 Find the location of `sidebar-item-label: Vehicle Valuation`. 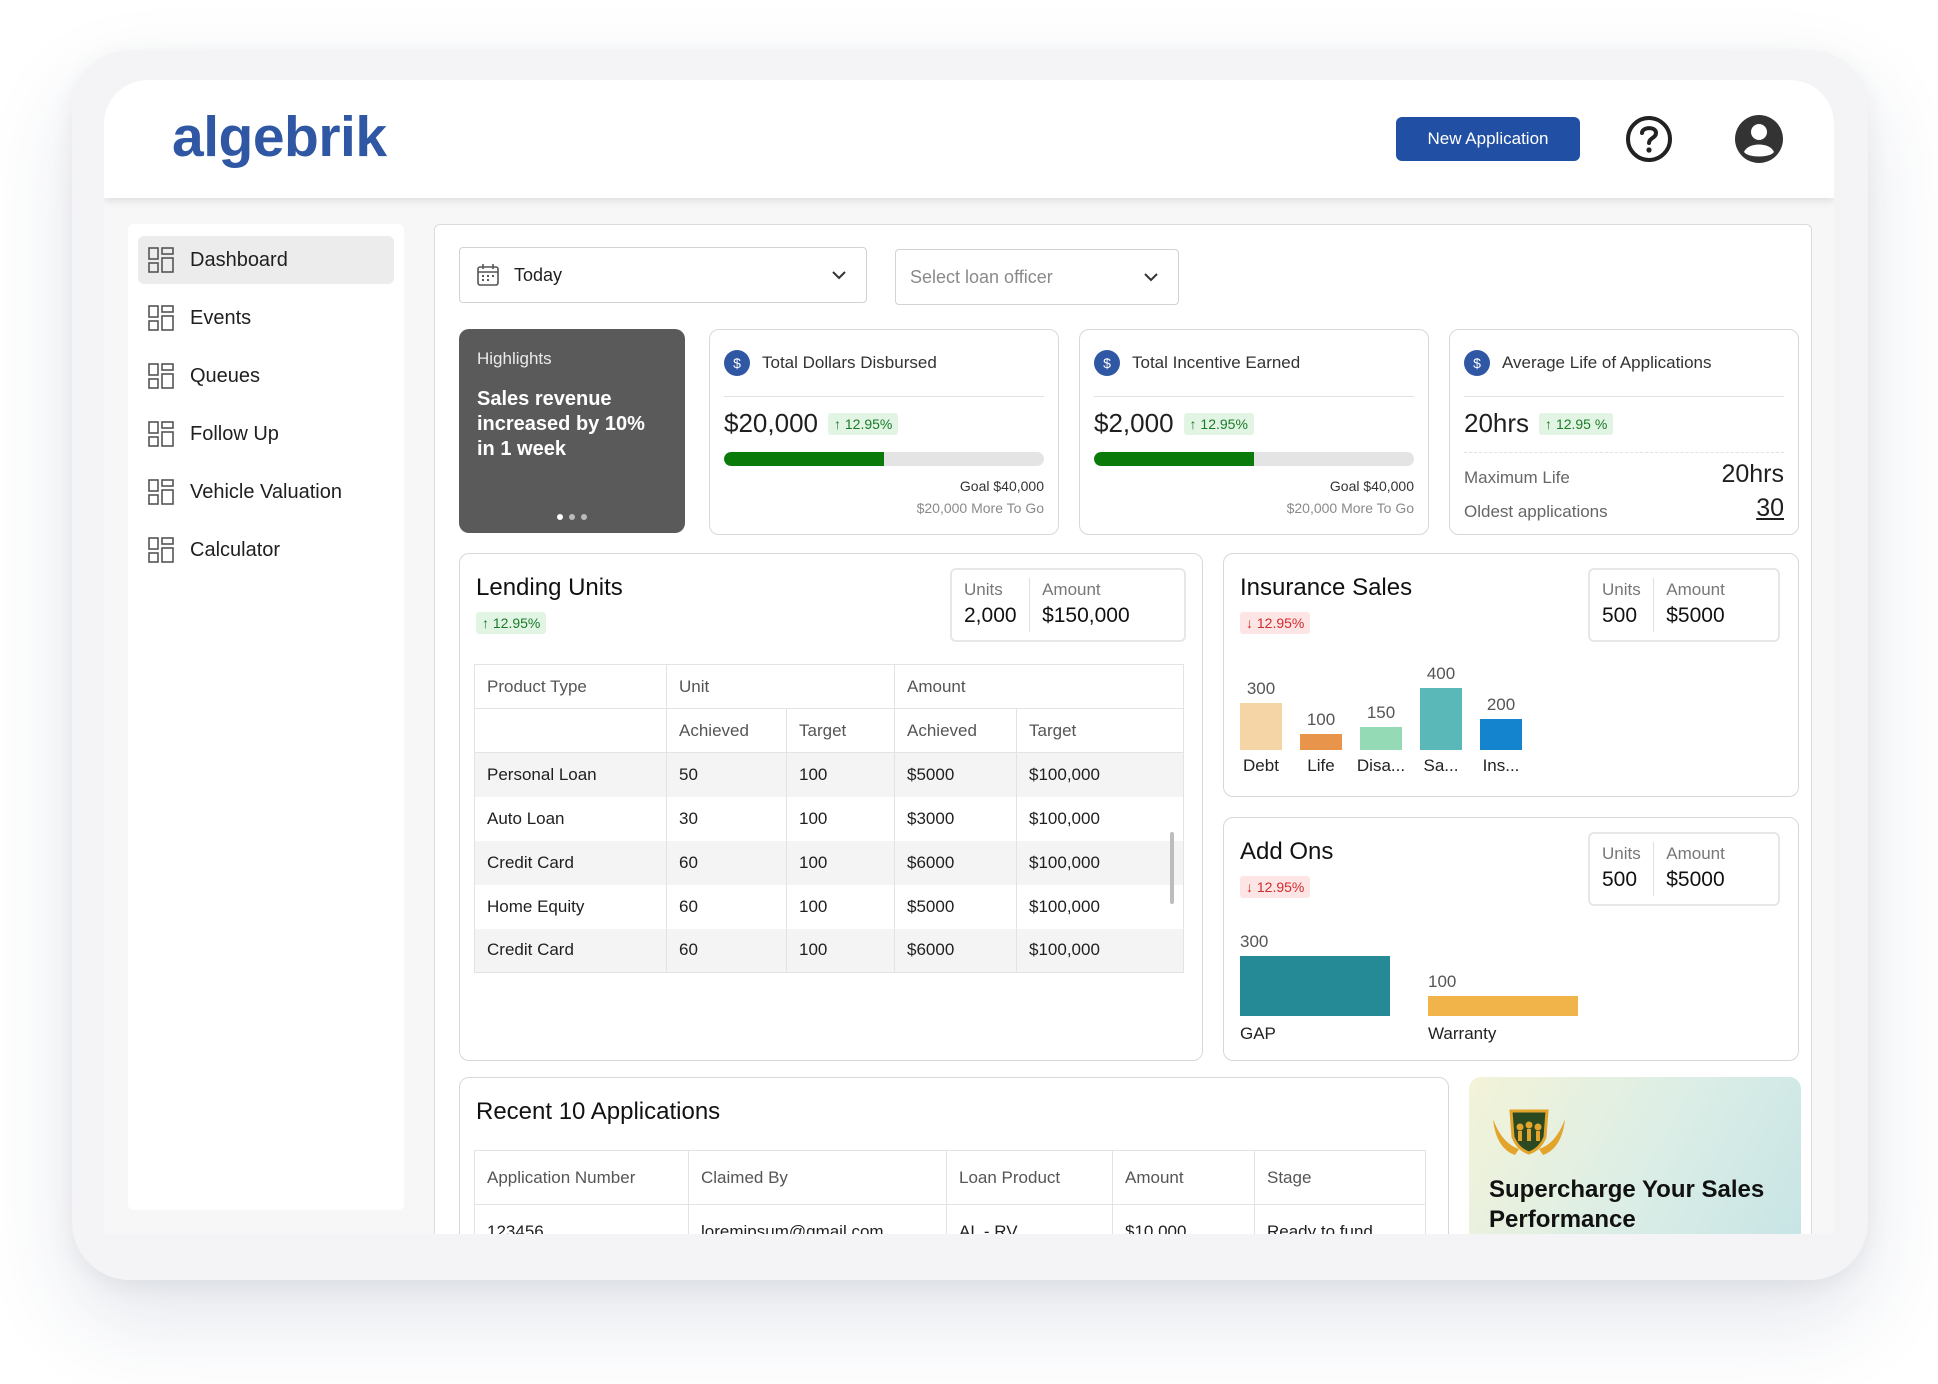

sidebar-item-label: Vehicle Valuation is located at coordinates (266, 491).